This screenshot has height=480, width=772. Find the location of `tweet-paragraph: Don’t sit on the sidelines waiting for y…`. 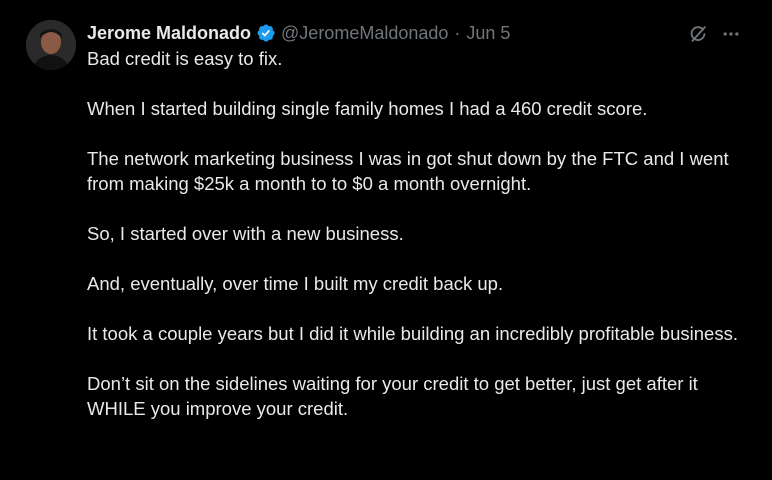

tweet-paragraph: Don’t sit on the sidelines waiting for y… is located at coordinates (392, 396).